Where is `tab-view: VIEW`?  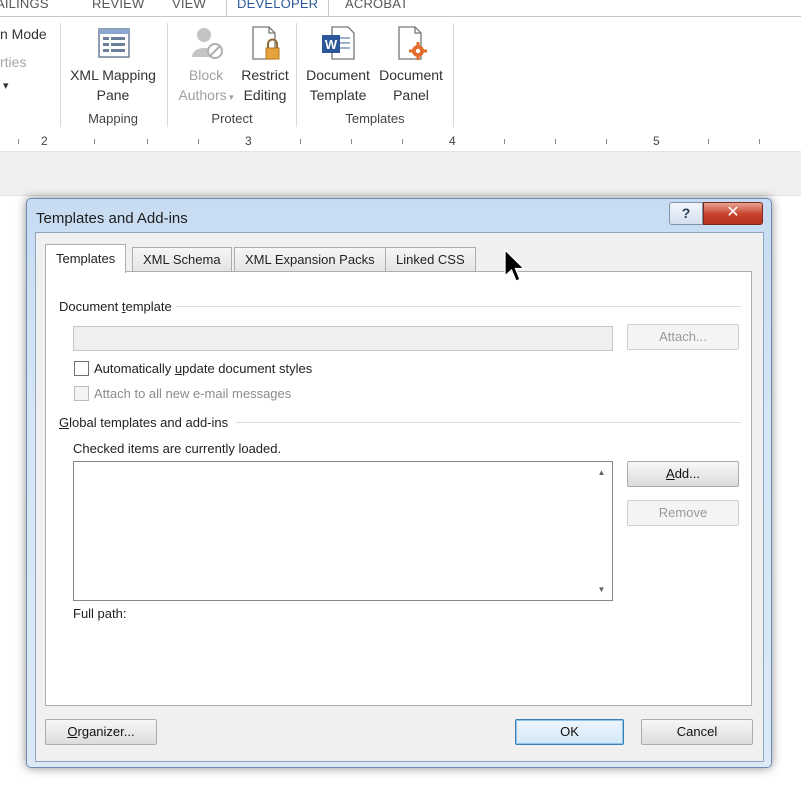 tab-view: VIEW is located at coordinates (189, 5).